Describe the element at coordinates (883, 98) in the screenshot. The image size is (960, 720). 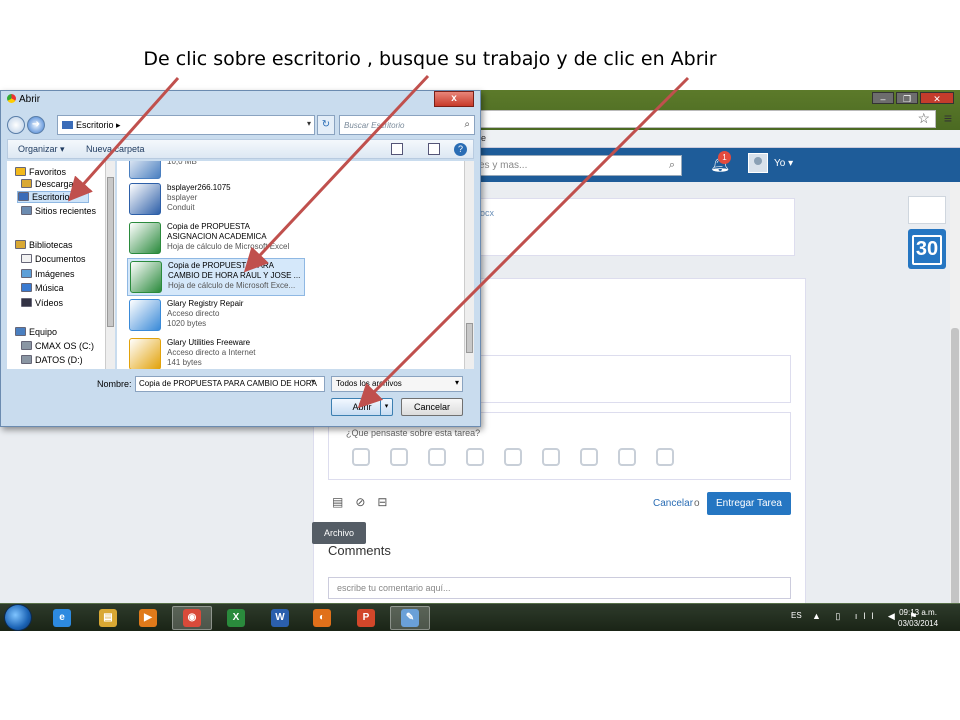
I see `minimize-button: –` at that location.